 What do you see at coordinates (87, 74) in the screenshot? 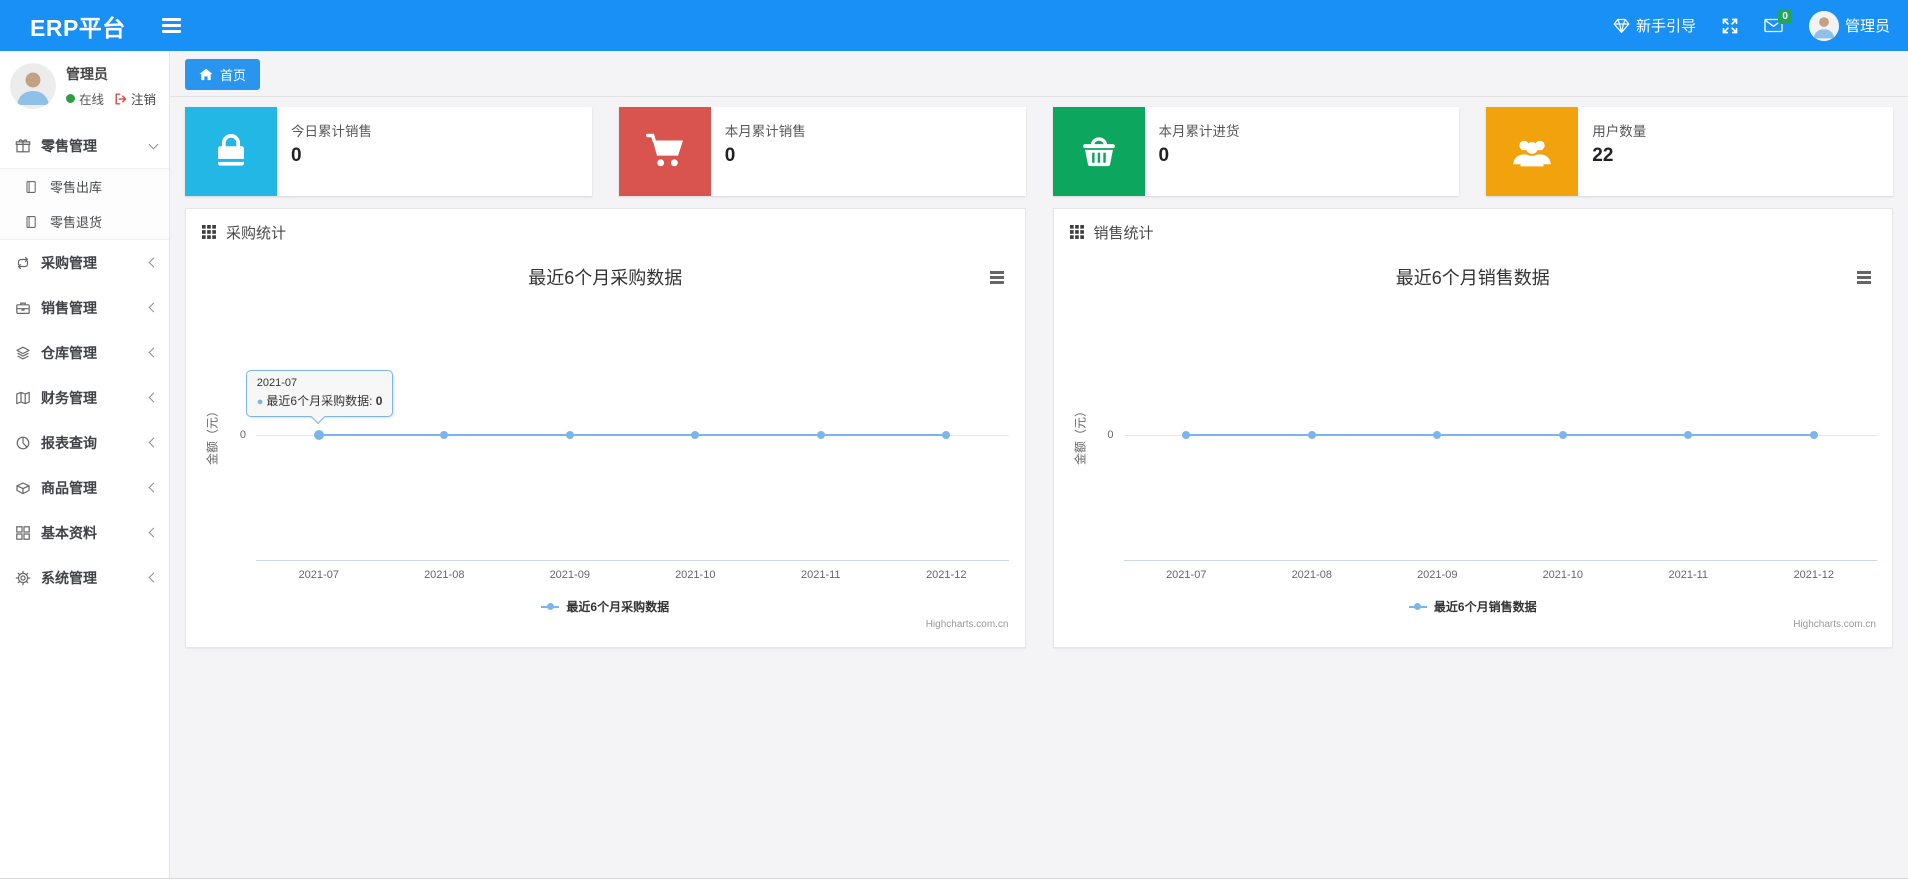
I see `sidebar-user-name: 管理员` at bounding box center [87, 74].